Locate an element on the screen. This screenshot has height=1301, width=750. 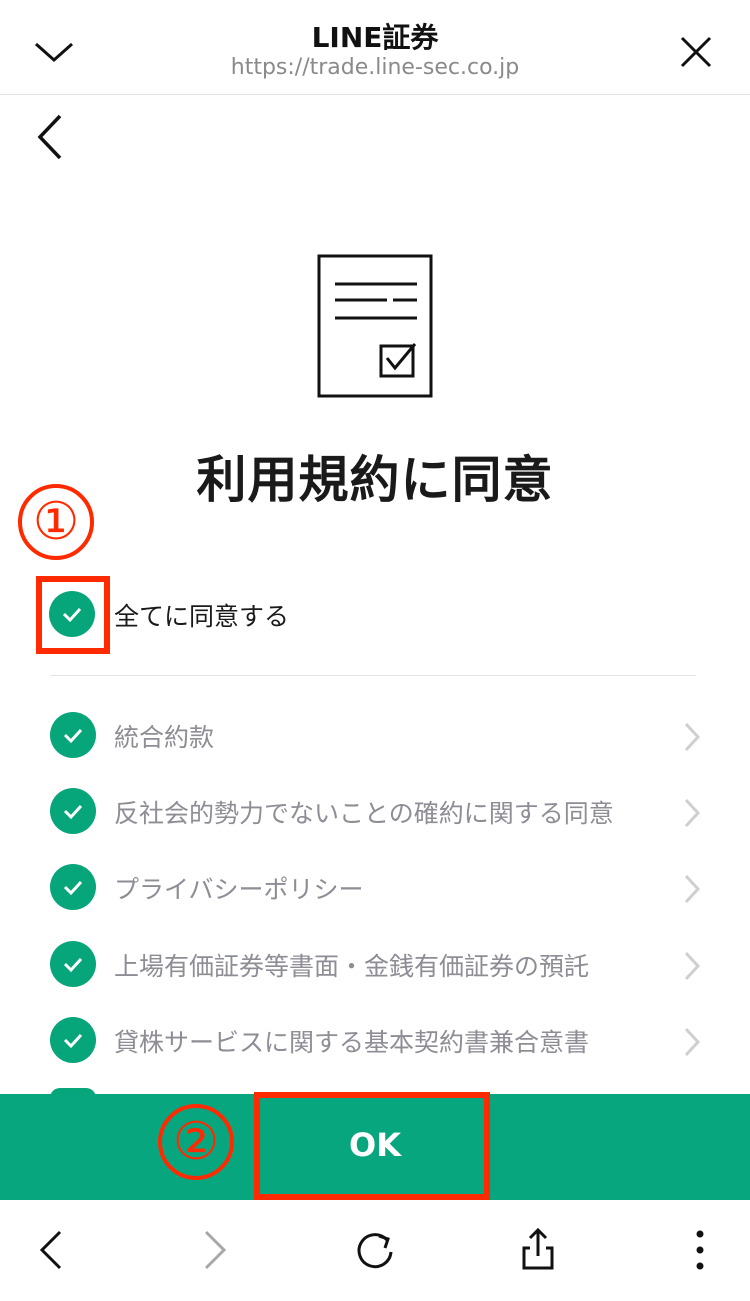
browser-url: https://trade.line-sec.co.jp is located at coordinates (375, 67).